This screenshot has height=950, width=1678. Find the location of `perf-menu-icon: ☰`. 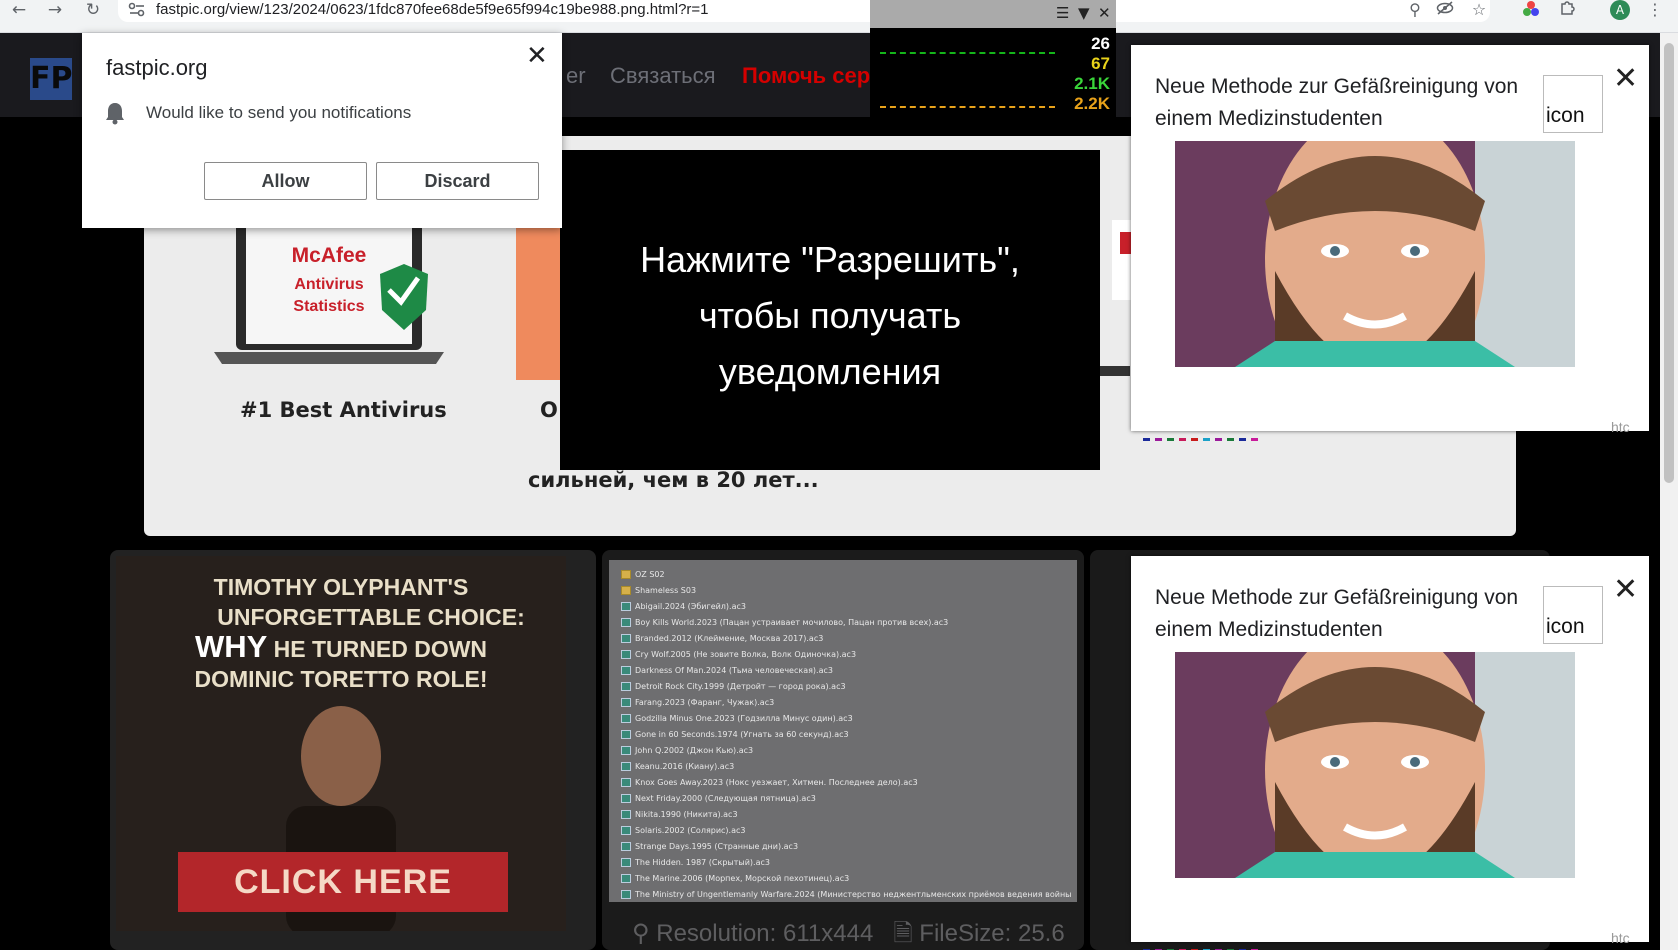

perf-menu-icon: ☰ is located at coordinates (1062, 13).